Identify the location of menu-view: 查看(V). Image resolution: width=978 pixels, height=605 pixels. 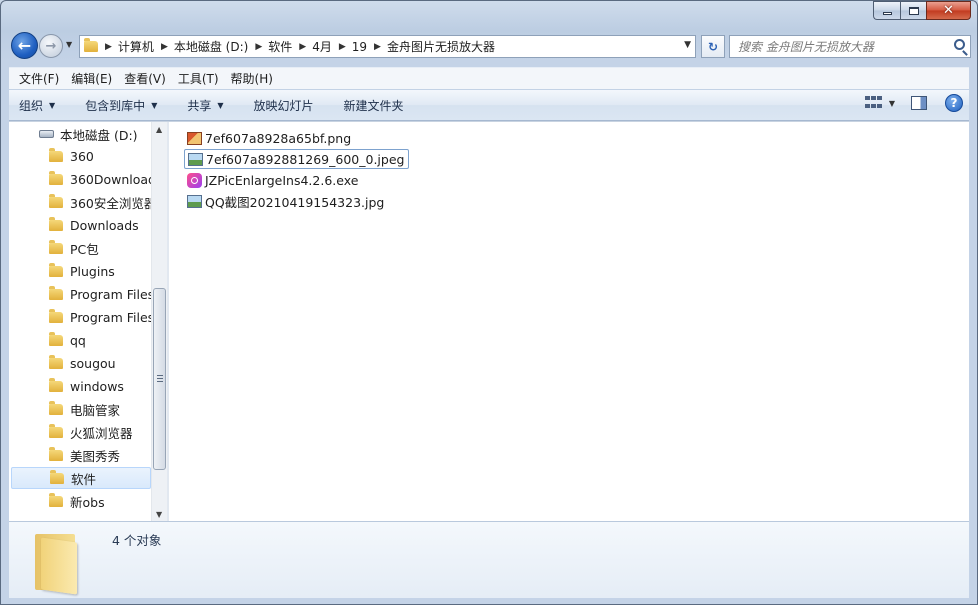
(145, 78).